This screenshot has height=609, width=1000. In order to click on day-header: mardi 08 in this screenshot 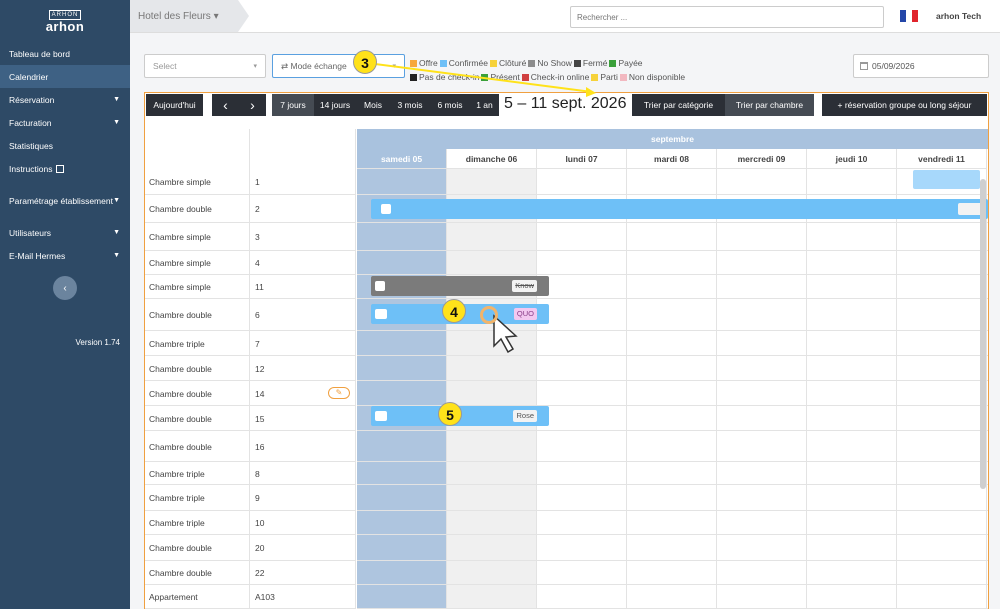, I will do `click(672, 159)`.